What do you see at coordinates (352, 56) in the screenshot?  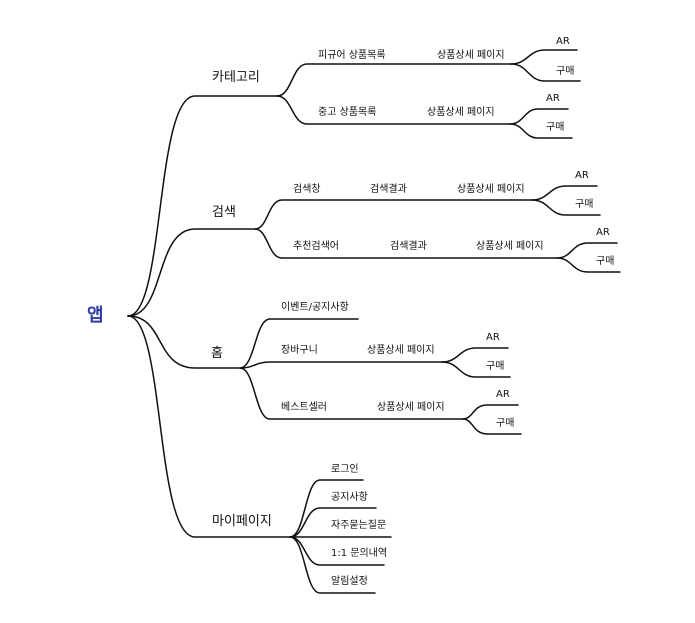 I see `node-figure-list: 피규어 상품목록` at bounding box center [352, 56].